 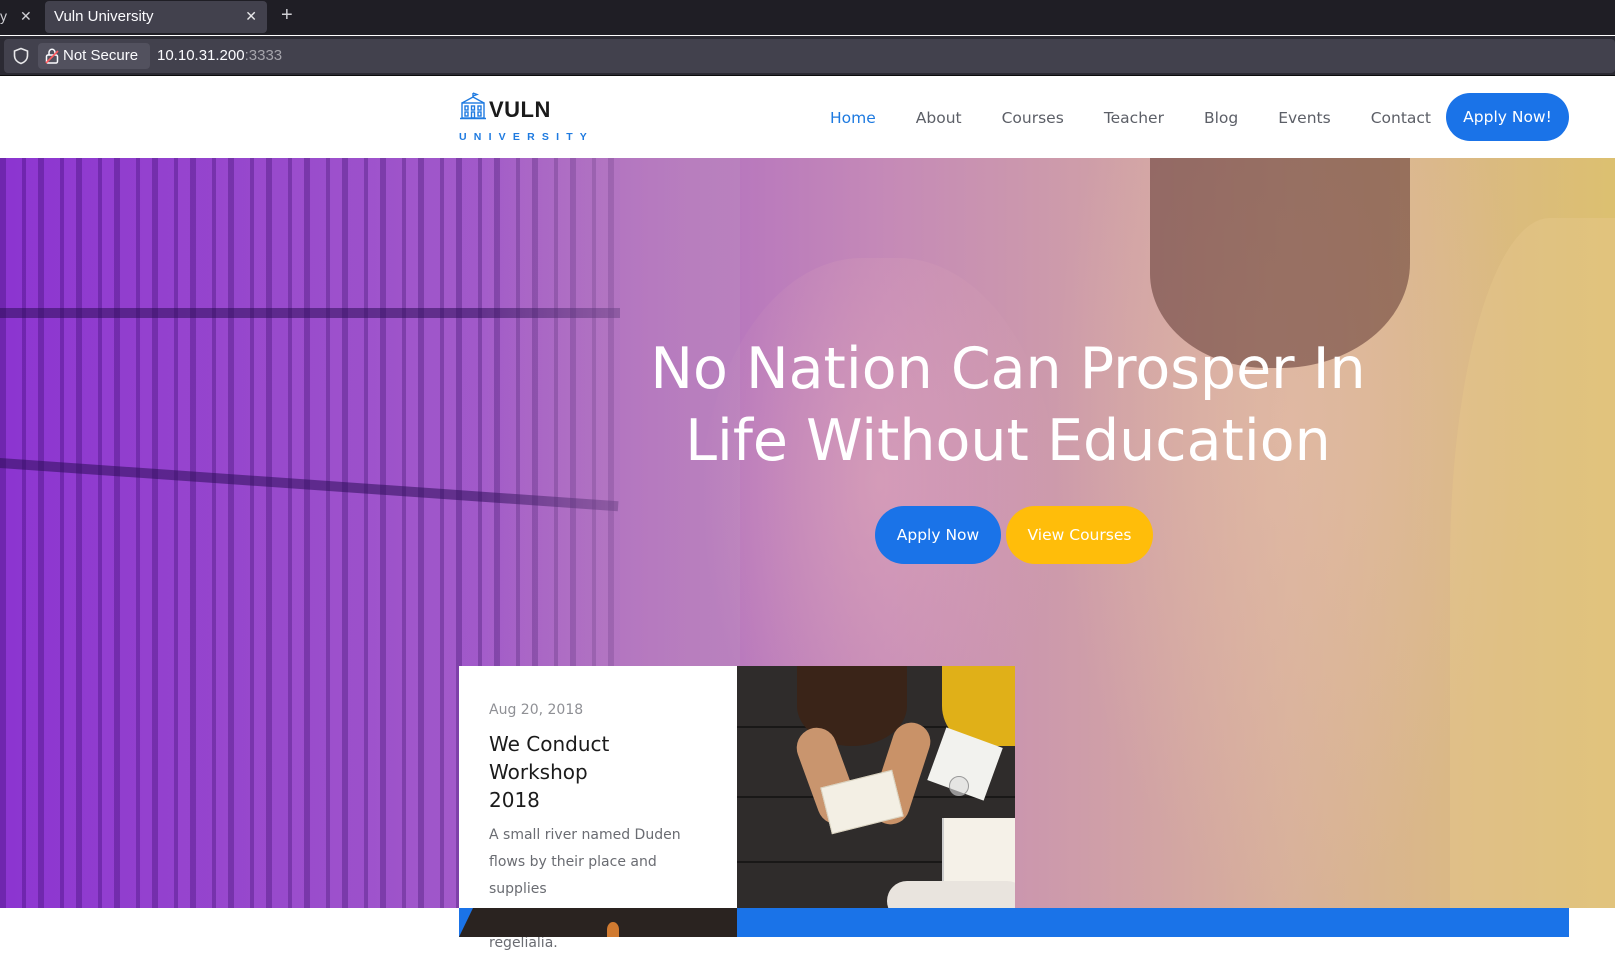 What do you see at coordinates (951, 894) in the screenshot?
I see `photo-student-leg` at bounding box center [951, 894].